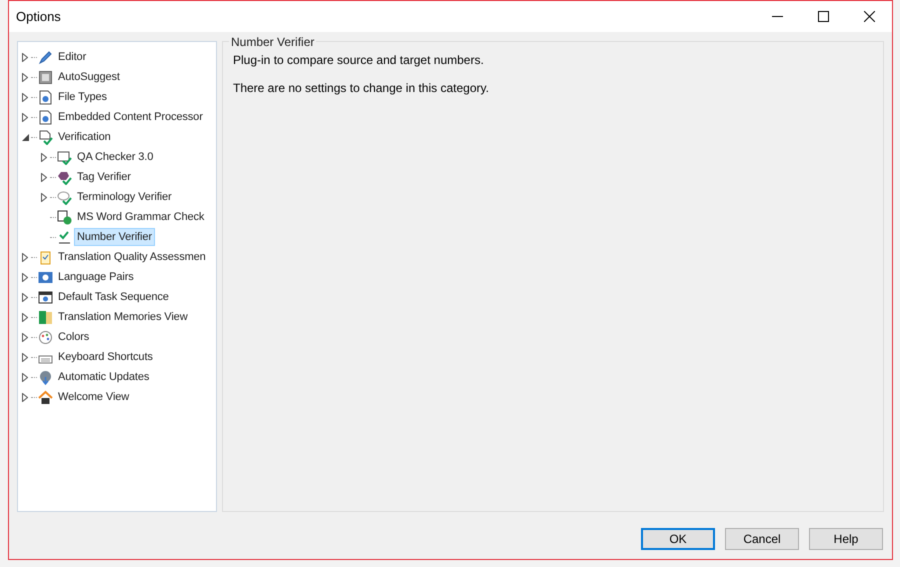 Image resolution: width=900 pixels, height=567 pixels. What do you see at coordinates (361, 88) in the screenshot?
I see `description-text: There are no settings to change in this category.` at bounding box center [361, 88].